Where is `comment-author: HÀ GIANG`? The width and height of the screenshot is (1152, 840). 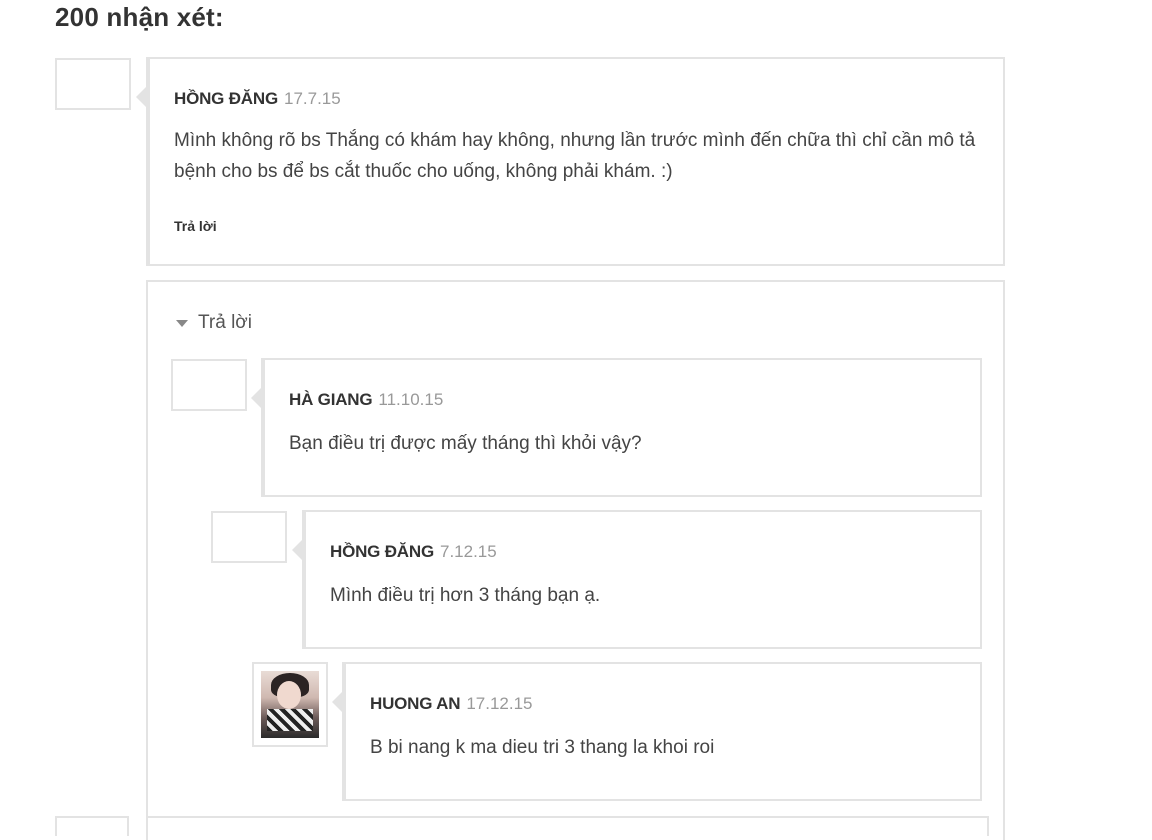
comment-author: HÀ GIANG is located at coordinates (331, 399).